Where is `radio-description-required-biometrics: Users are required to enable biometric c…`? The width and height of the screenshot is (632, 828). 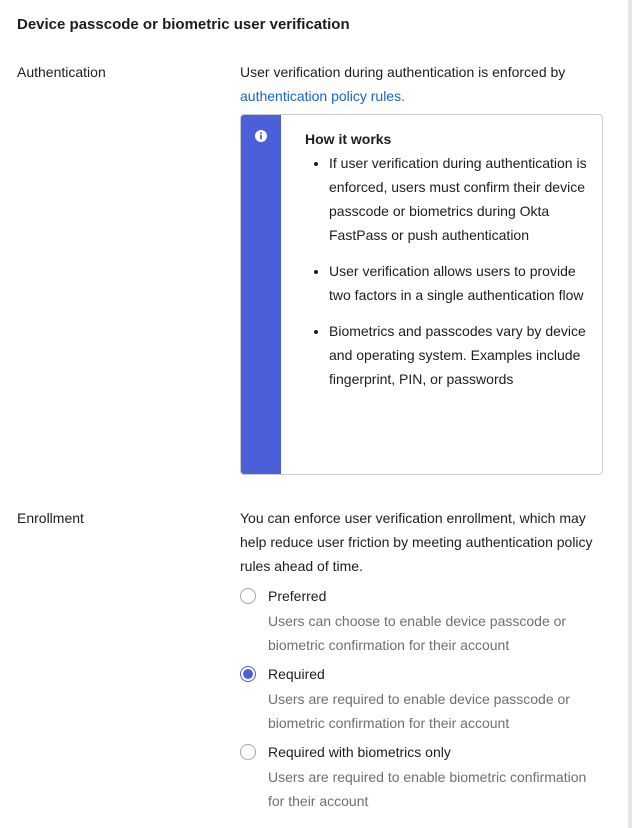
radio-description-required-biometrics: Users are required to enable biometric c… is located at coordinates (427, 789).